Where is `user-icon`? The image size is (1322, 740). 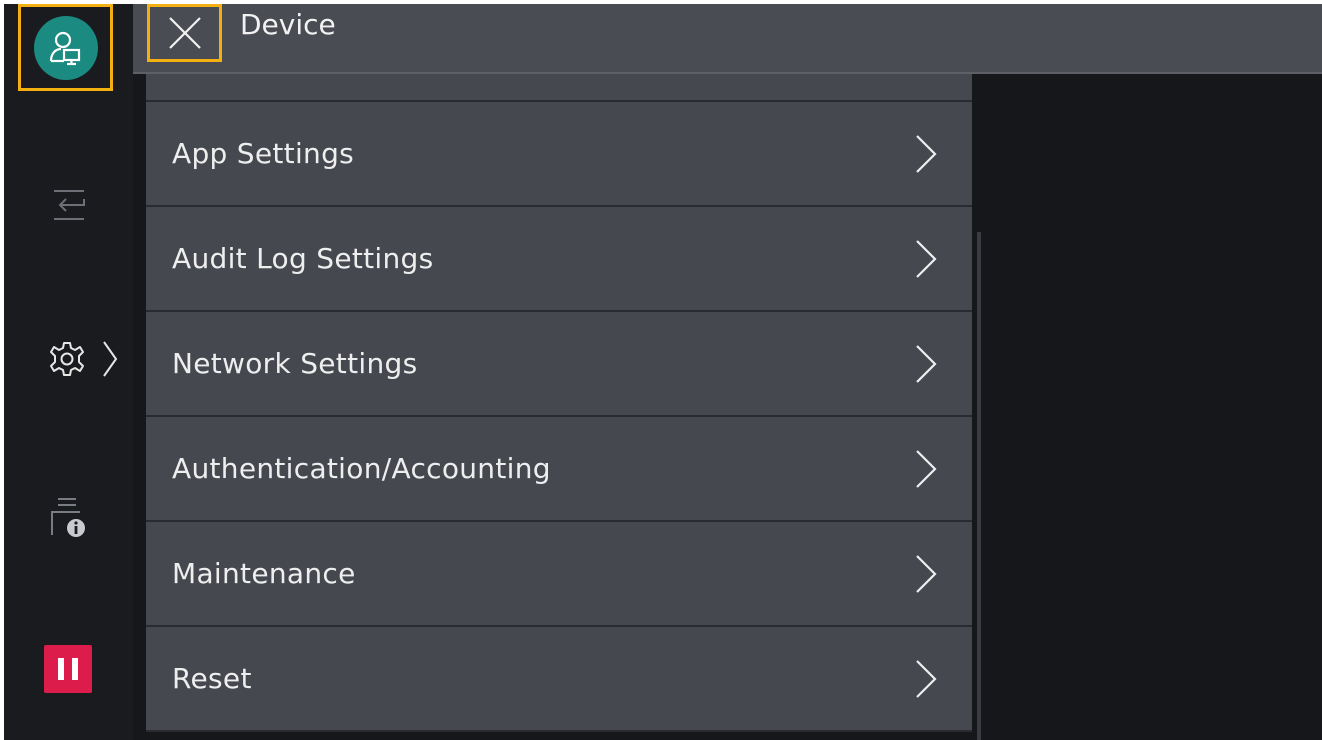 user-icon is located at coordinates (64, 48).